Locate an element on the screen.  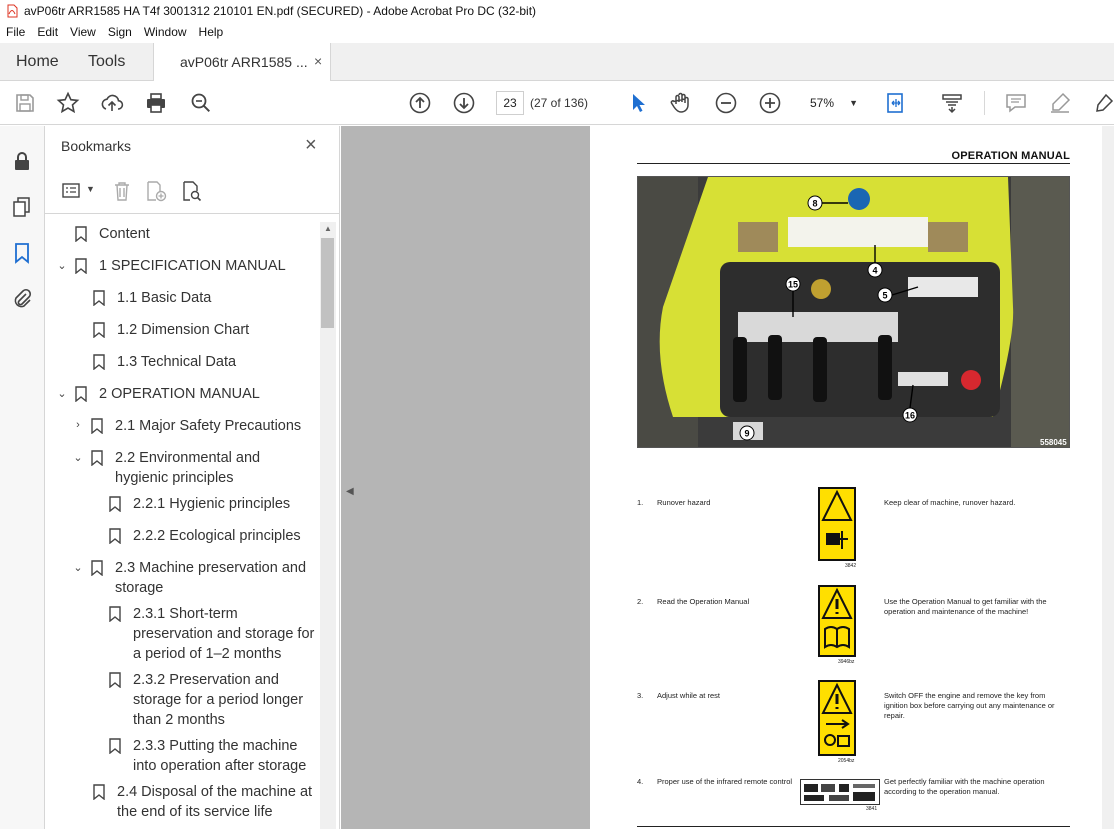
tab-tools: Tools is located at coordinates (106, 62).